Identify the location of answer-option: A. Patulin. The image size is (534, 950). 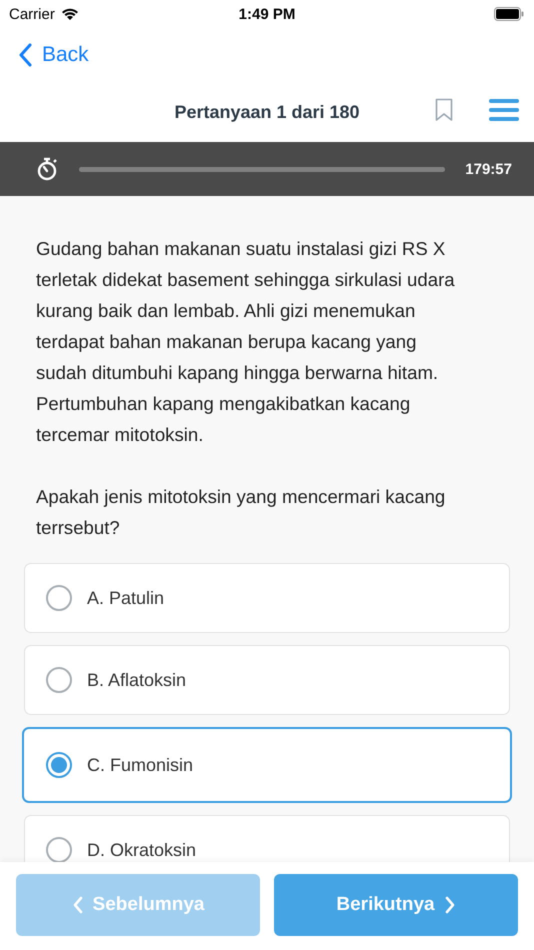
(267, 598).